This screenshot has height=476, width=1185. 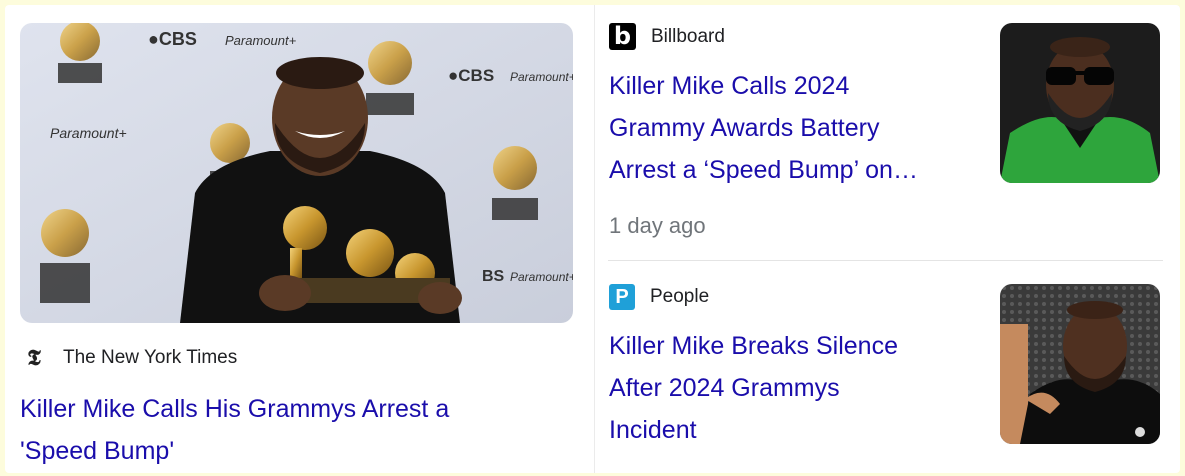 I want to click on billboard-logo-icon: b, so click(x=622, y=36).